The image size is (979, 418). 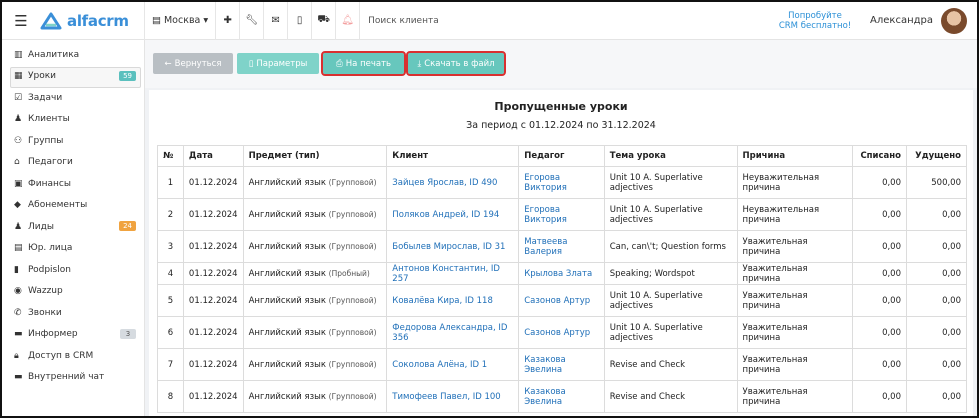 What do you see at coordinates (21, 21) in the screenshot?
I see `menu-icon: ☰` at bounding box center [21, 21].